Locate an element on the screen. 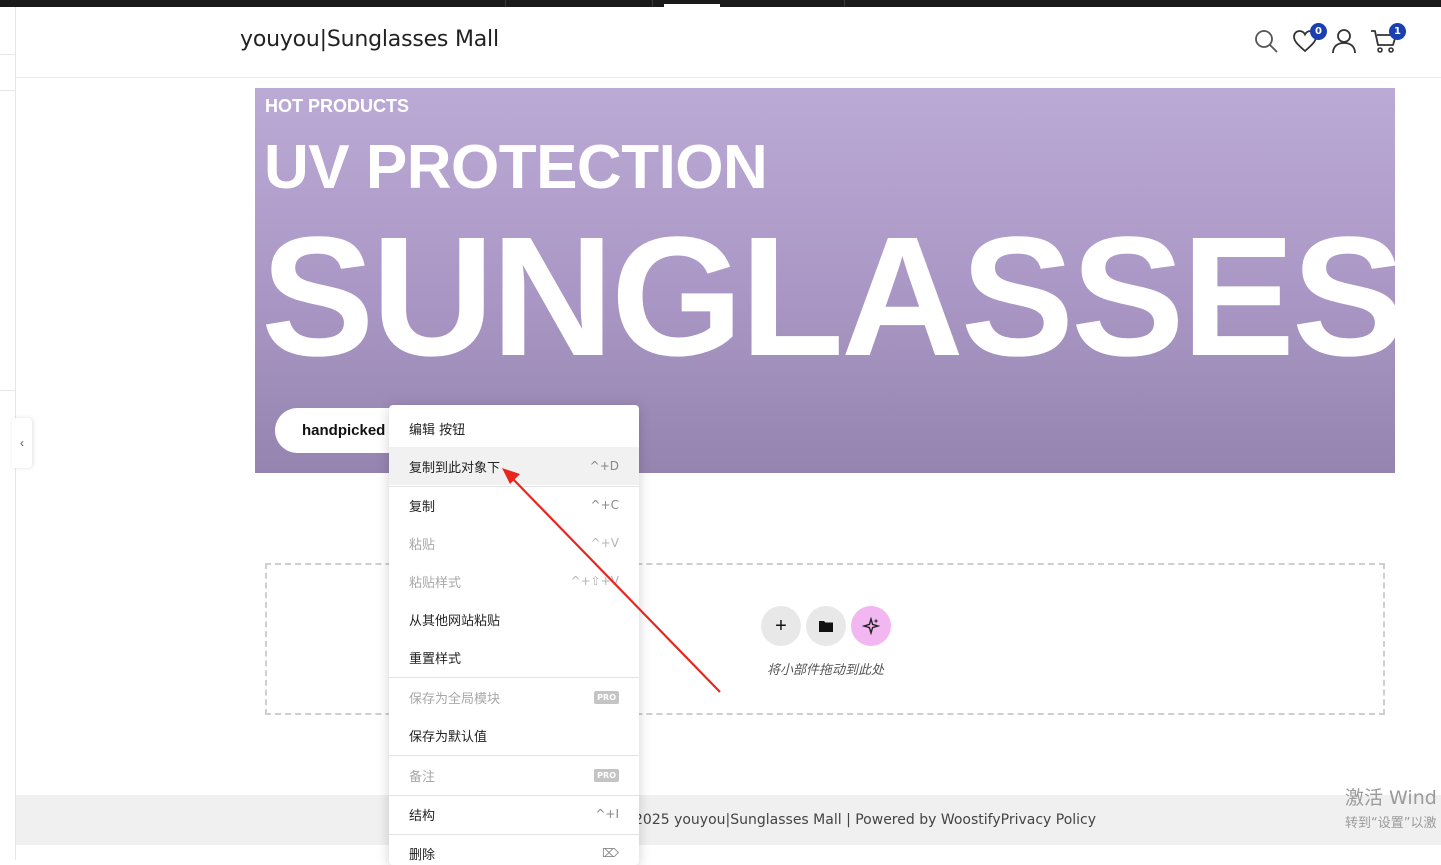 The image size is (1441, 865). editor-top-bar is located at coordinates (720, 3).